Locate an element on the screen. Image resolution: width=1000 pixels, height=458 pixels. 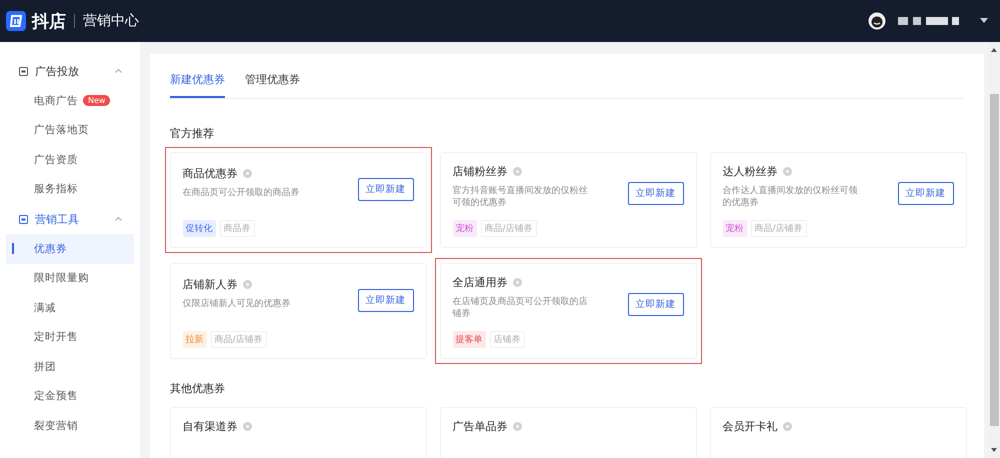
scope-tag: 商品券 is located at coordinates (237, 228).